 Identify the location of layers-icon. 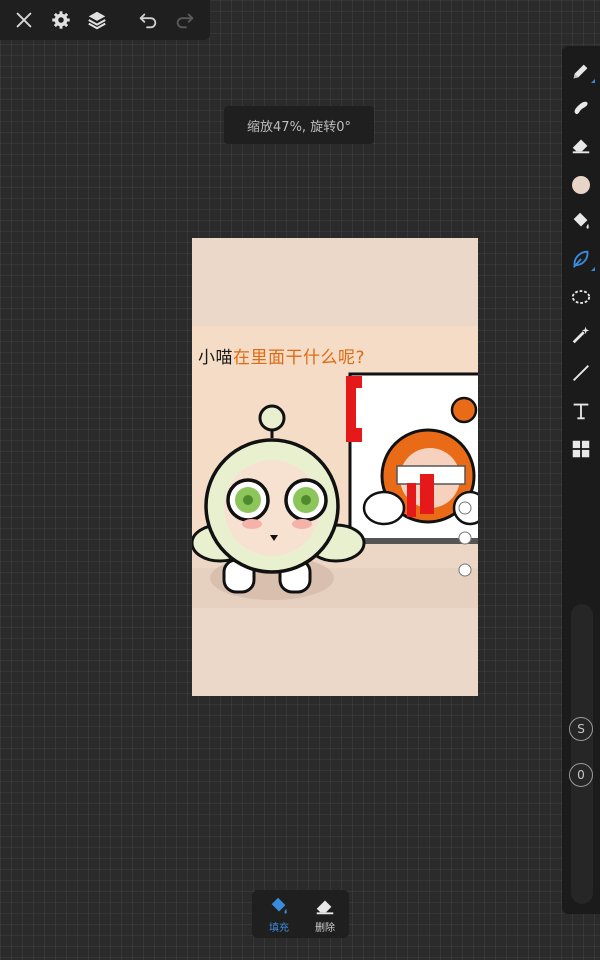
(97, 20).